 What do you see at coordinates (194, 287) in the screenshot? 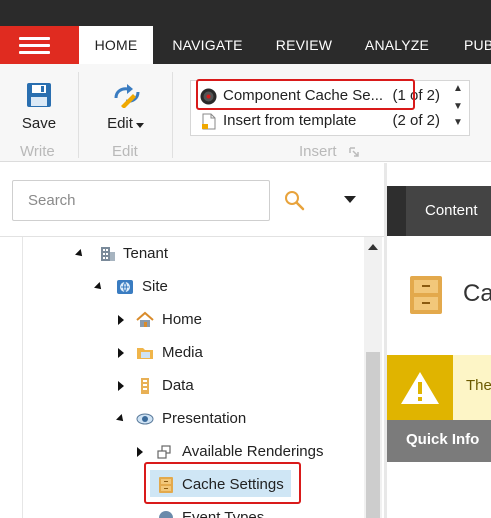
I see `tree-node-site: Site` at bounding box center [194, 287].